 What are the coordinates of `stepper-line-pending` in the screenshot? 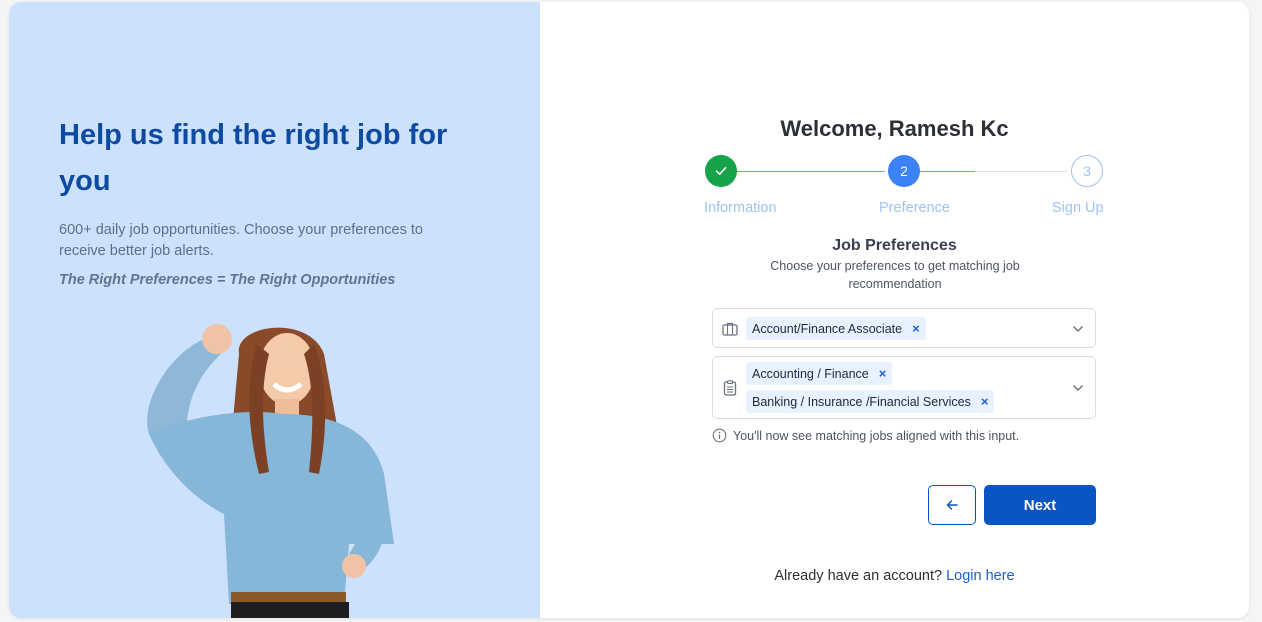 It's located at (1021, 171).